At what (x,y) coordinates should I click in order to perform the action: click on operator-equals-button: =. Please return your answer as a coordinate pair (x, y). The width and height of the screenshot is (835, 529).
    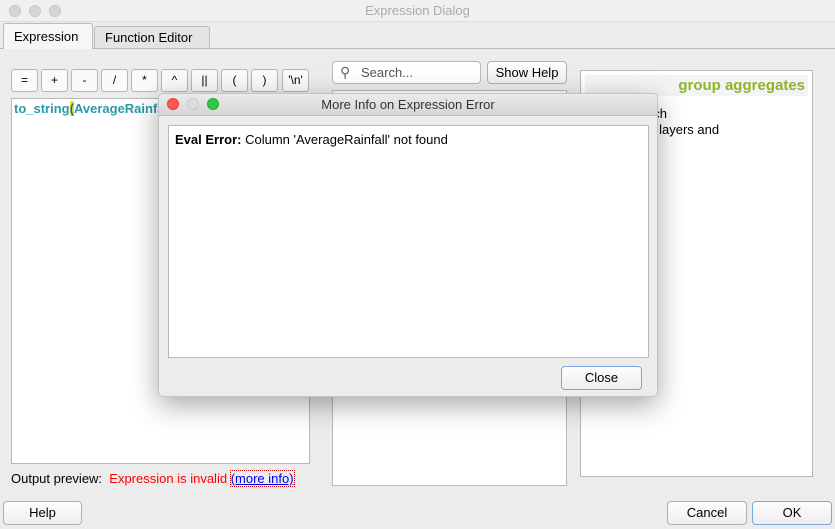
    Looking at the image, I should click on (24, 80).